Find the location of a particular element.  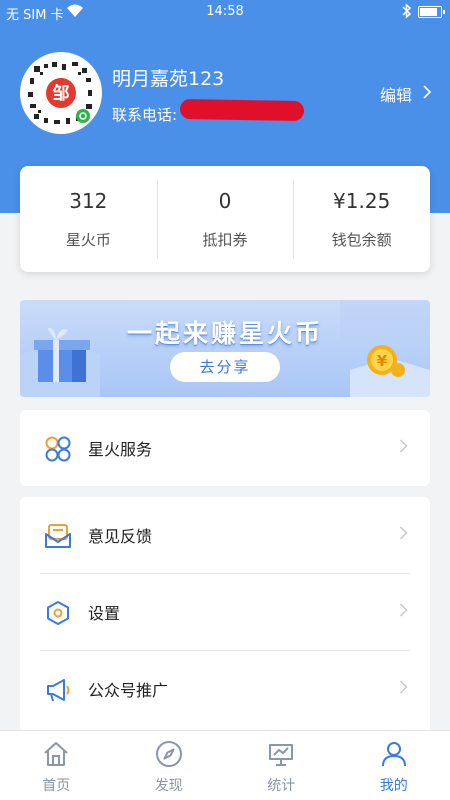

menu-item-feedback: 意见反馈 is located at coordinates (225, 535).